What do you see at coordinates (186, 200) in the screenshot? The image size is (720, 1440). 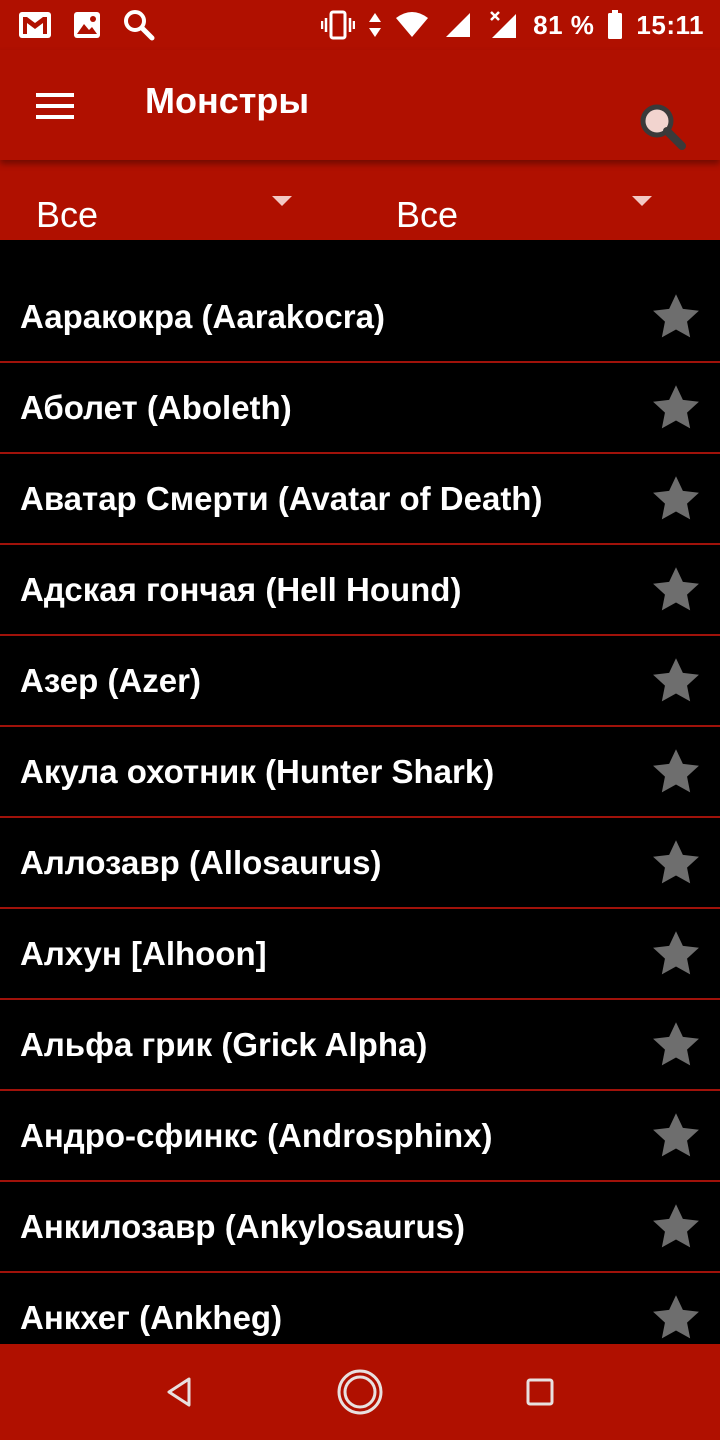 I see `filter-dropdown-1: Все` at bounding box center [186, 200].